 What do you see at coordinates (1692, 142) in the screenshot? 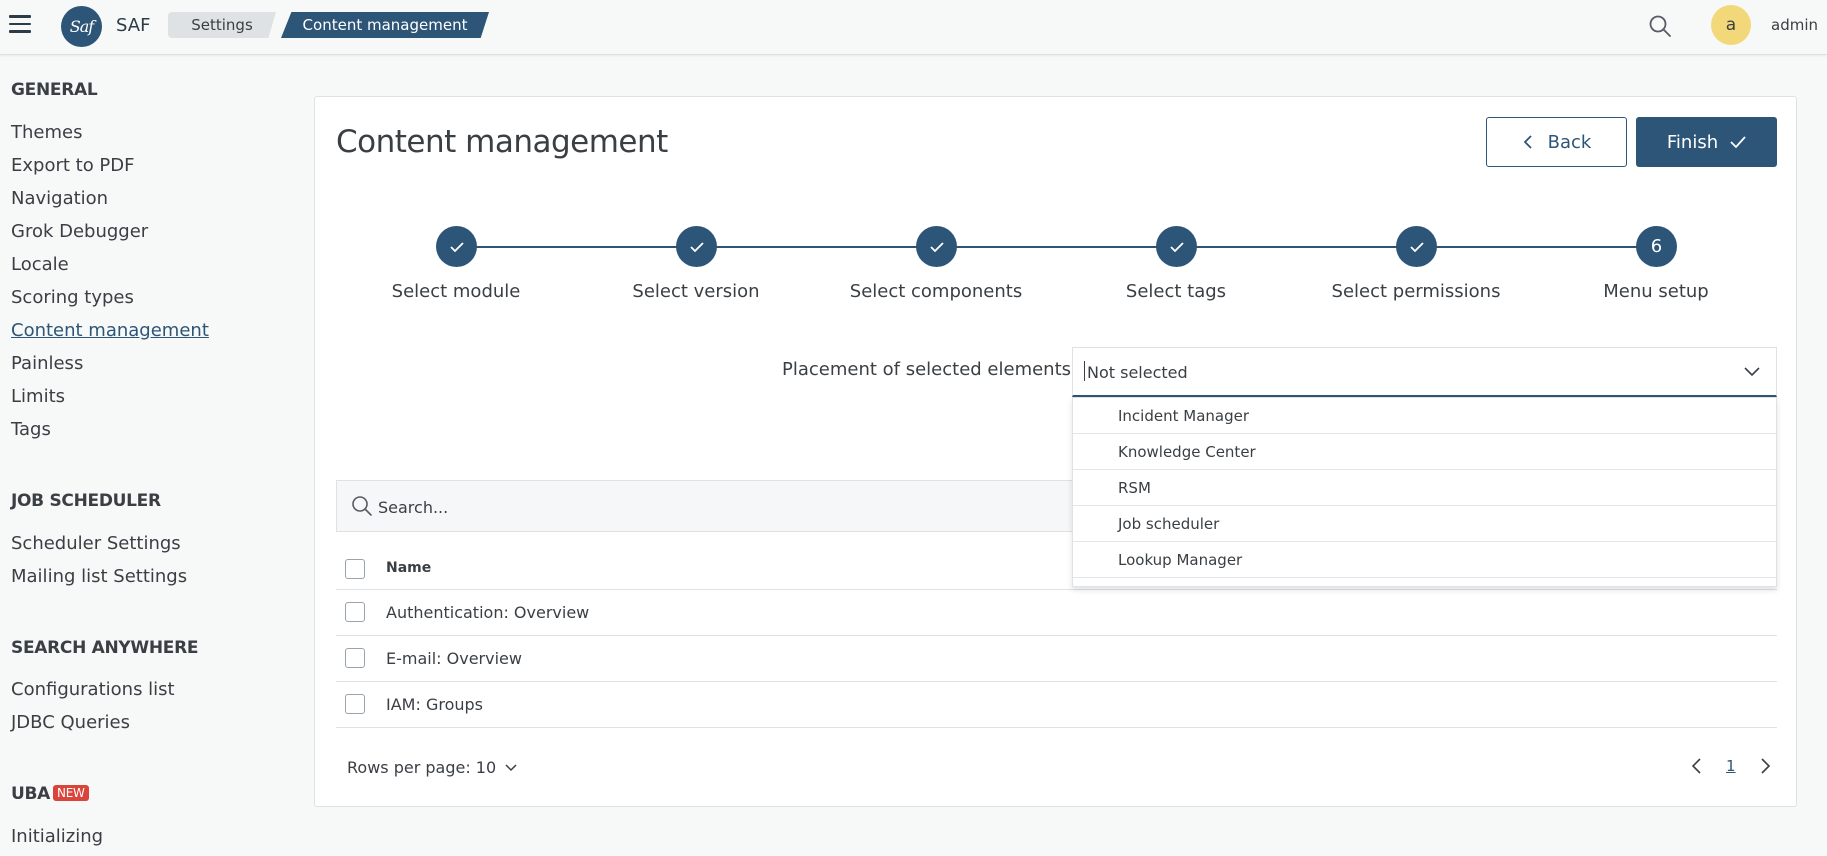
I see `finish-button-label: Finish` at bounding box center [1692, 142].